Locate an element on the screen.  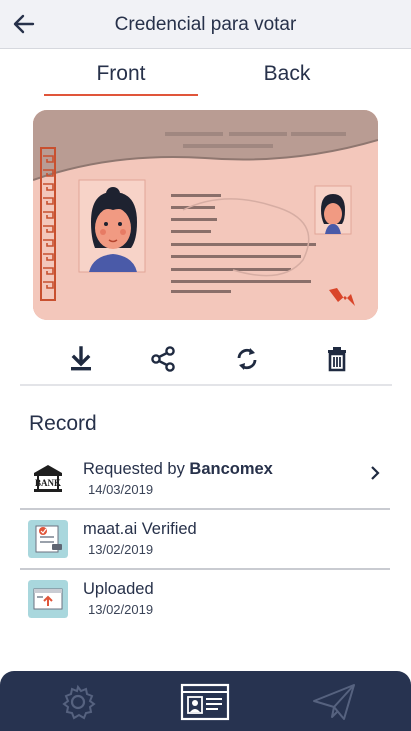
tab-front: Front is located at coordinates (121, 79).